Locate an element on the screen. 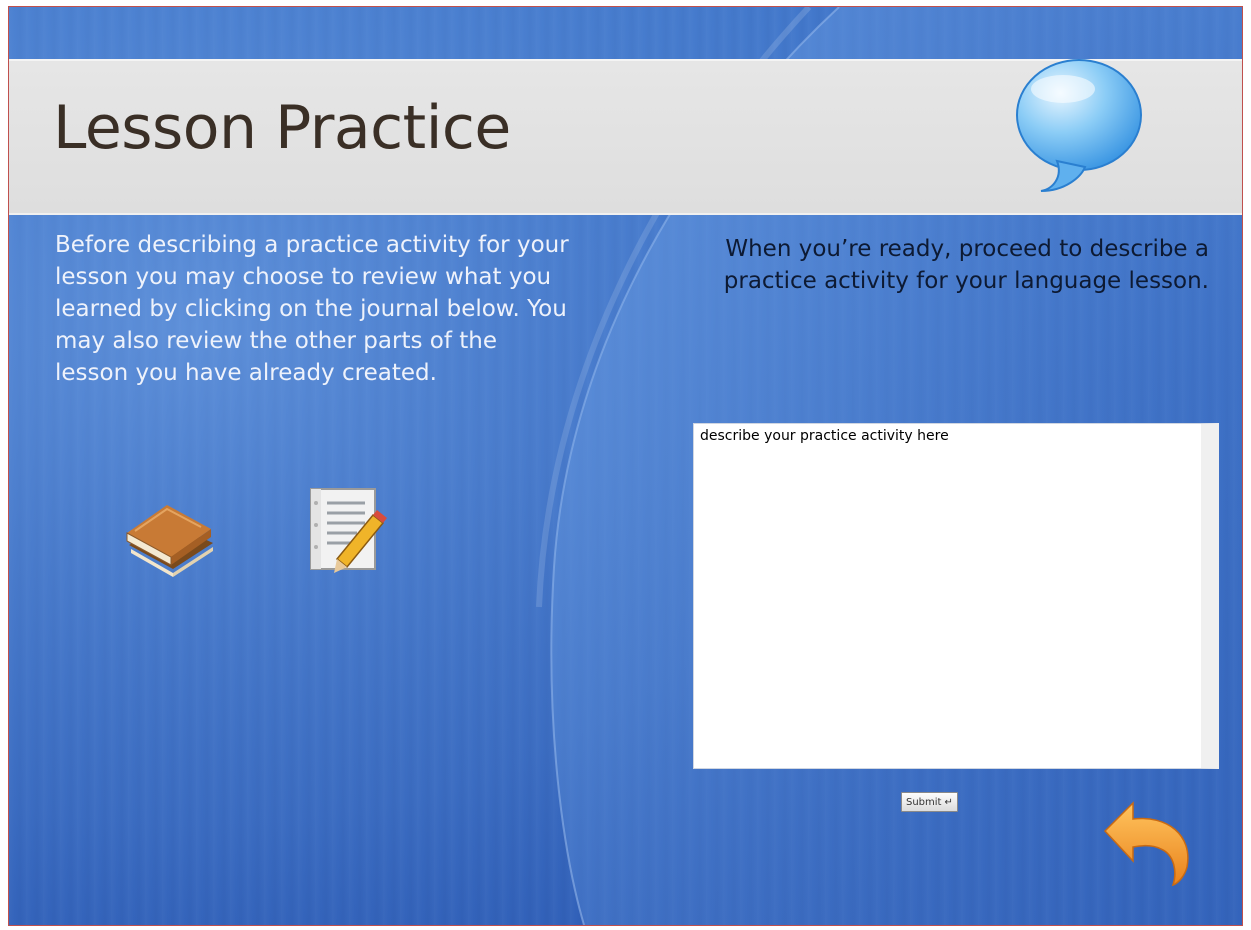 Image resolution: width=1251 pixels, height=930 pixels. submit-button: Submit ↵ is located at coordinates (929, 802).